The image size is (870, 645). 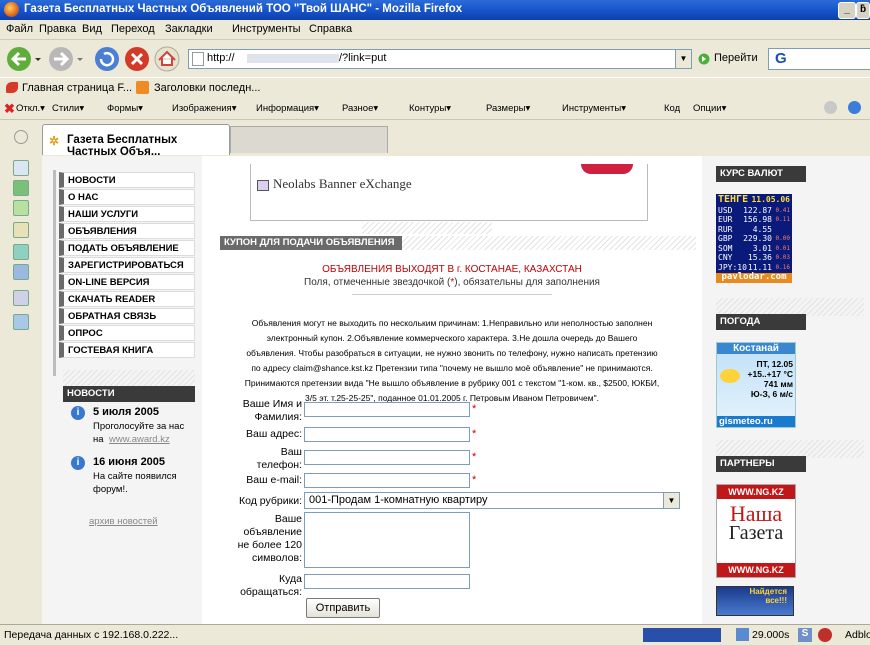 What do you see at coordinates (672, 108) in the screenshot?
I see `wd-source: Код` at bounding box center [672, 108].